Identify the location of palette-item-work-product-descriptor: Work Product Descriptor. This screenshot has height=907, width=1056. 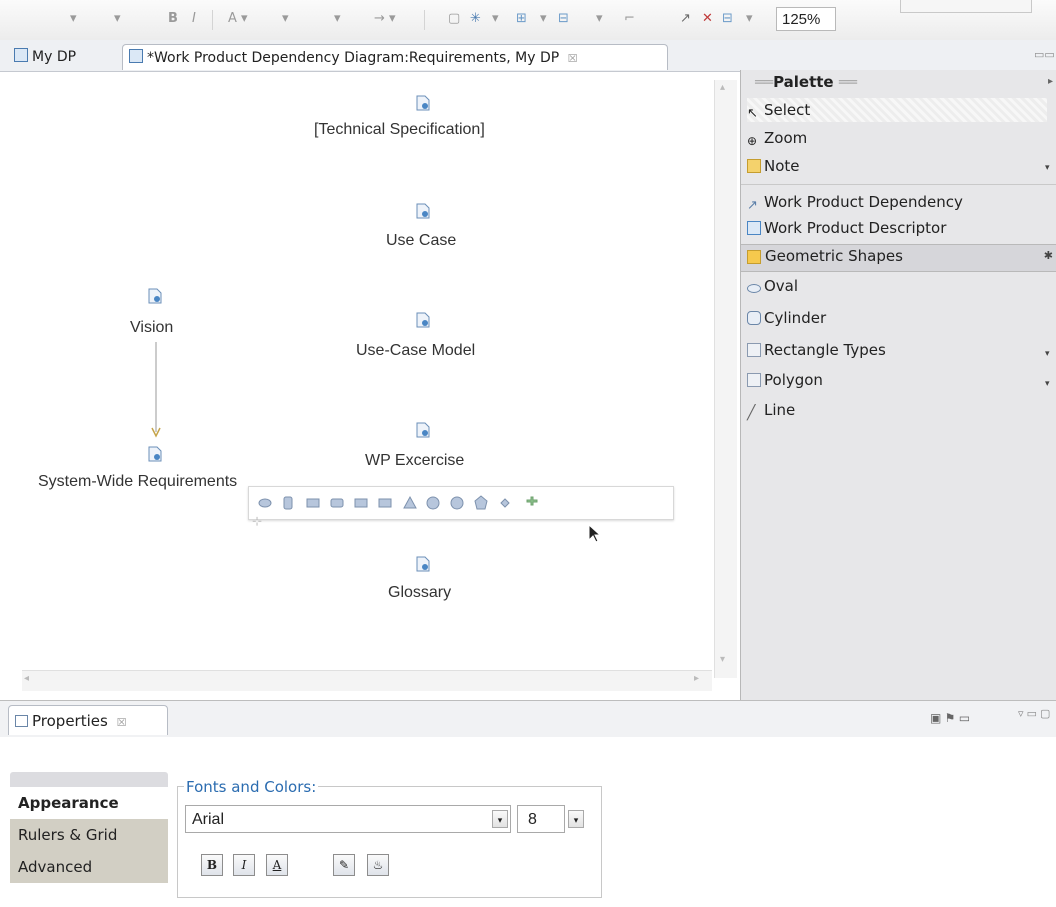
(846, 228).